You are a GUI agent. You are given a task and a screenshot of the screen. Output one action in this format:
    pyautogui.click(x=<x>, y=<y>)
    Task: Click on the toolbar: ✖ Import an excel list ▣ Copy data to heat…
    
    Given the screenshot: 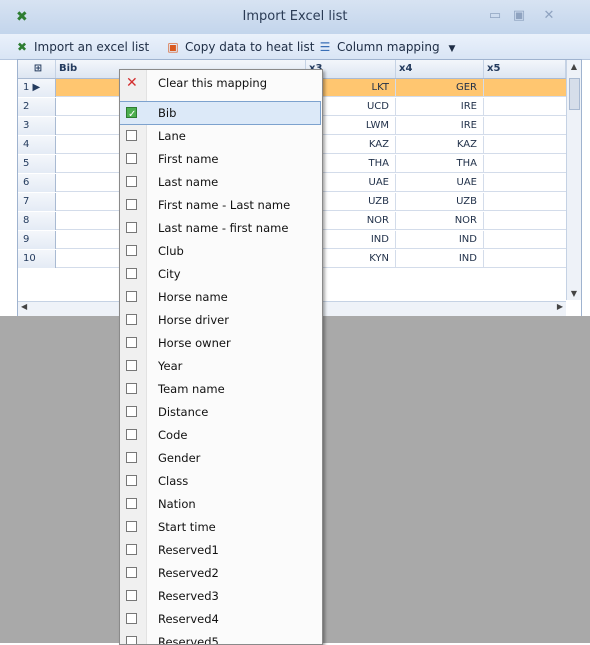 What is the action you would take?
    pyautogui.click(x=295, y=47)
    